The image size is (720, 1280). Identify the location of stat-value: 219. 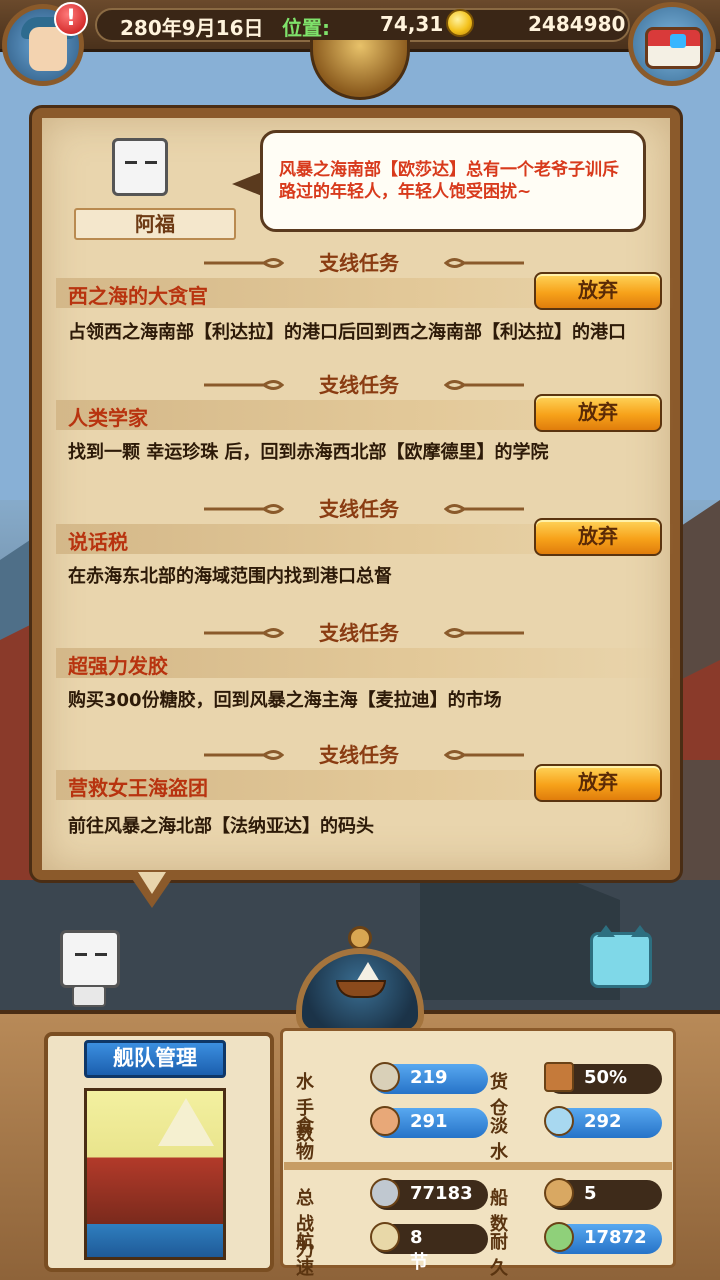
(429, 1077).